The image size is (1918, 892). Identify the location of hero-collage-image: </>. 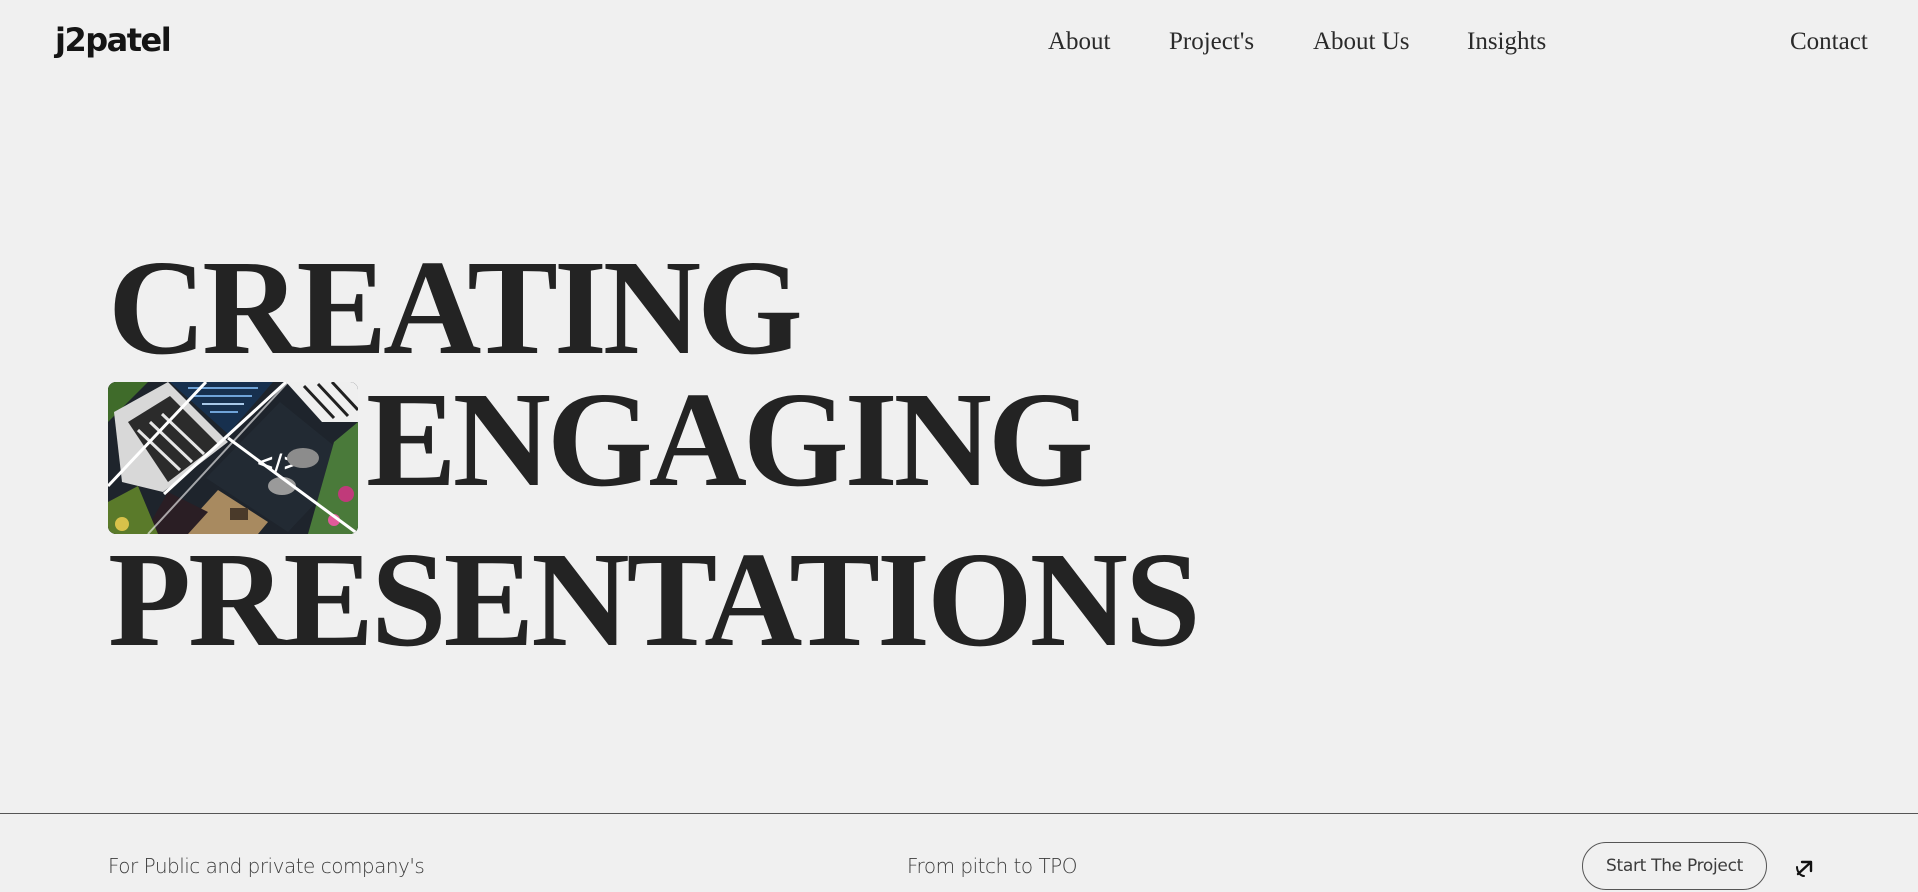
(233, 458).